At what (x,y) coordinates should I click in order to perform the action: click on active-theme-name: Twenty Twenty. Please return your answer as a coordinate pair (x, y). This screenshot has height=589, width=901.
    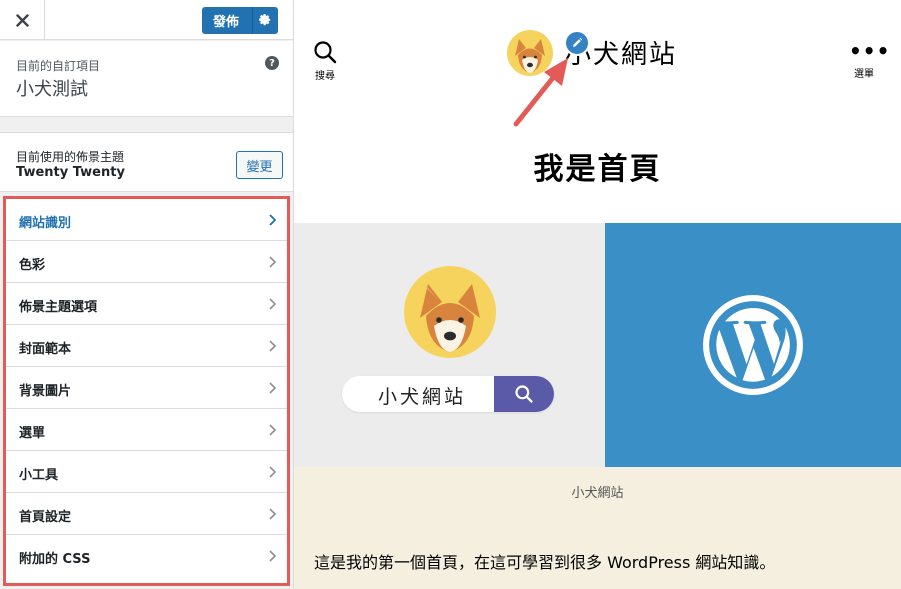
    Looking at the image, I should click on (70, 172).